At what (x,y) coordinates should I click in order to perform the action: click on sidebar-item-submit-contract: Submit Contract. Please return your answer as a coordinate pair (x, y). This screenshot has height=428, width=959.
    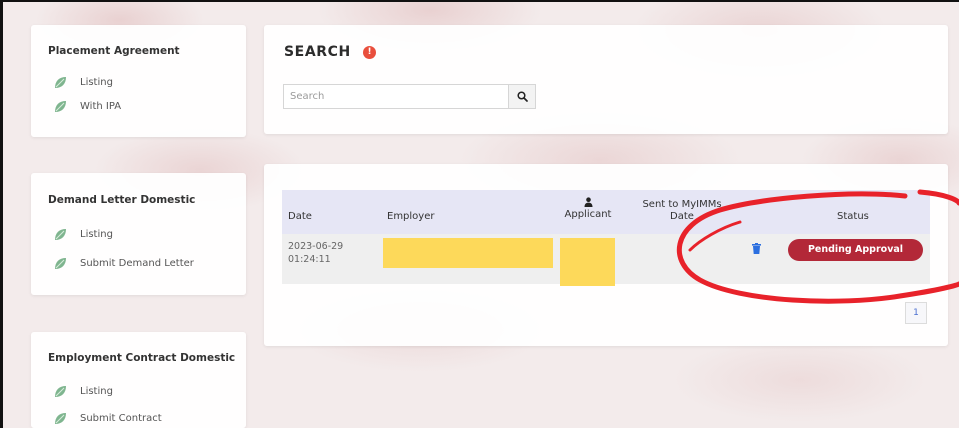
    Looking at the image, I should click on (108, 418).